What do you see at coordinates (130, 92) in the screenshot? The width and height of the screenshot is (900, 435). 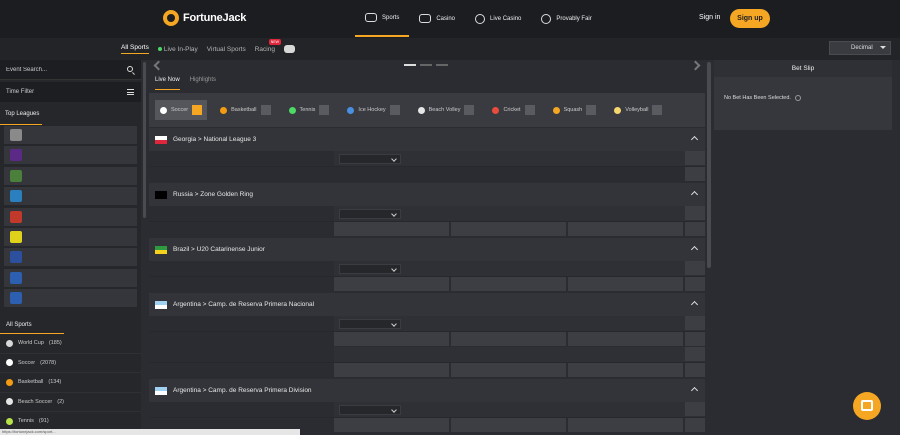 I see `filter-sliders-icon` at bounding box center [130, 92].